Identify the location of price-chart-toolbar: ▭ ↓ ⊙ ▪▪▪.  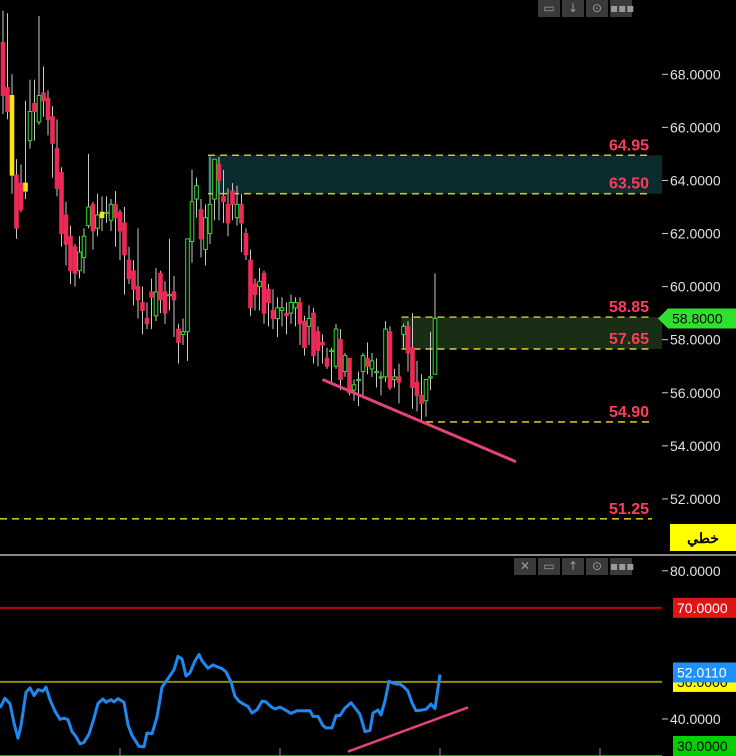
(586, 8).